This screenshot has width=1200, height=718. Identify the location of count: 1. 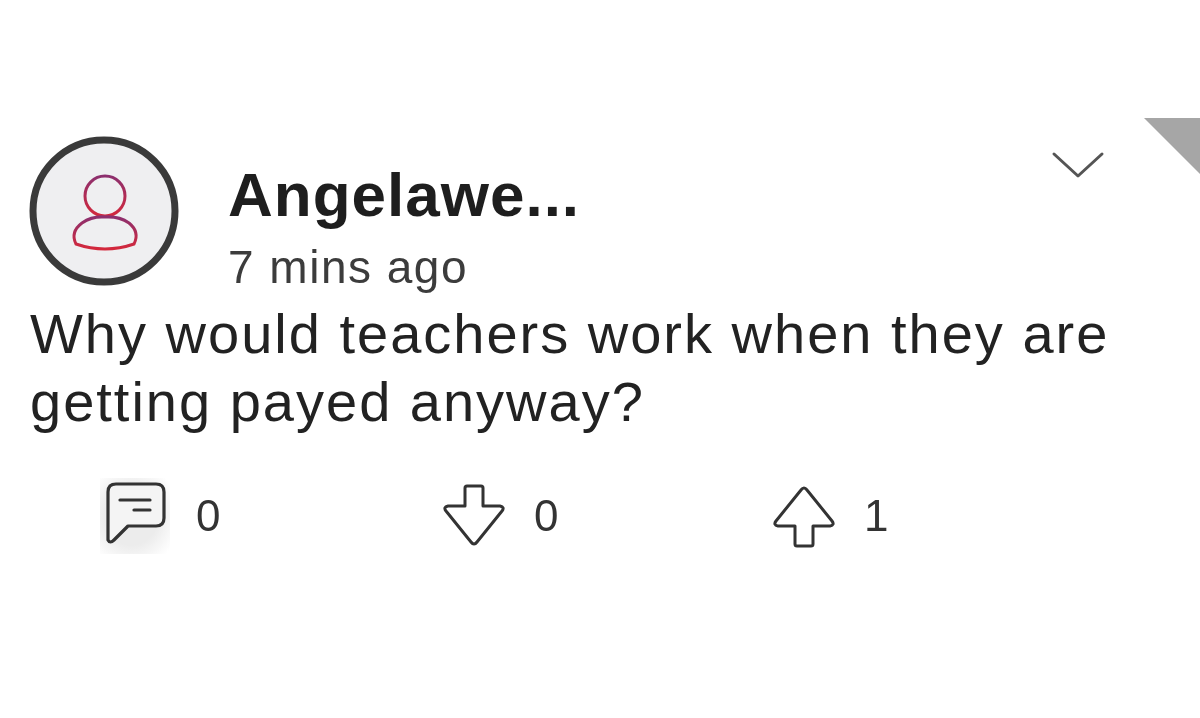
(876, 516).